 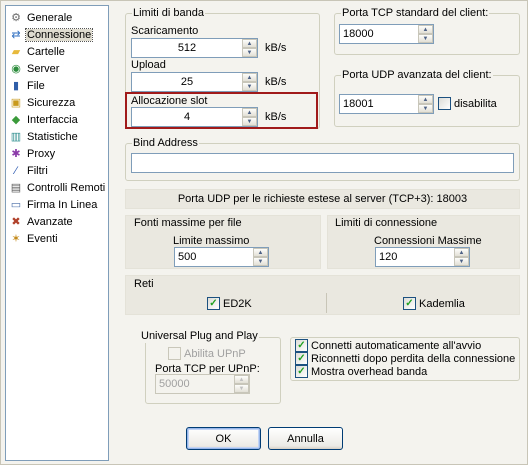 I want to click on sidebar-item-cartelle: ▰ Cartelle, so click(x=58, y=52).